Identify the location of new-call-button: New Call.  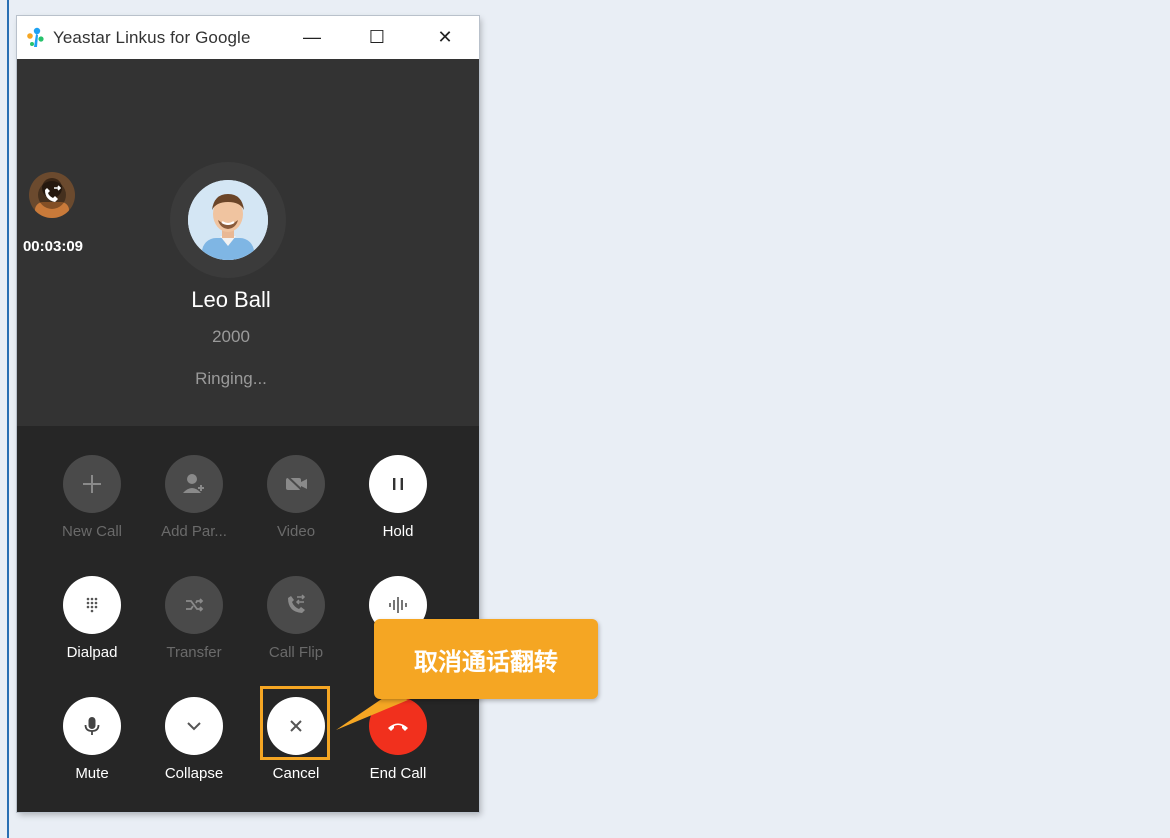
(92, 497).